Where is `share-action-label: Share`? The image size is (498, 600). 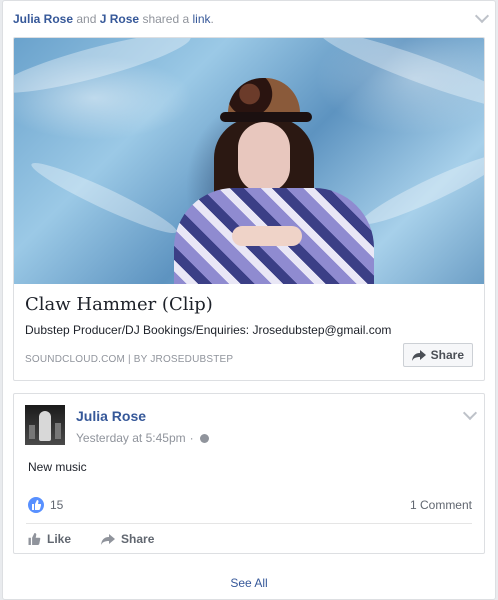 share-action-label: Share is located at coordinates (138, 539).